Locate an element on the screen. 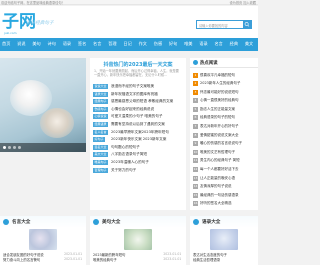  article-title: 八字励志语录句子简短 is located at coordinates (148, 154).